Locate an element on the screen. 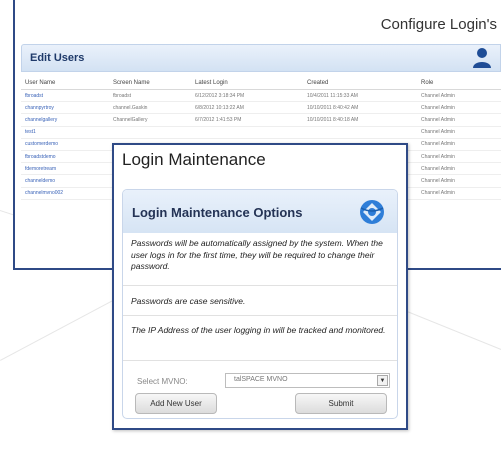 This screenshot has height=453, width=501. screen-name-cell: ChannelGallery is located at coordinates (150, 120).